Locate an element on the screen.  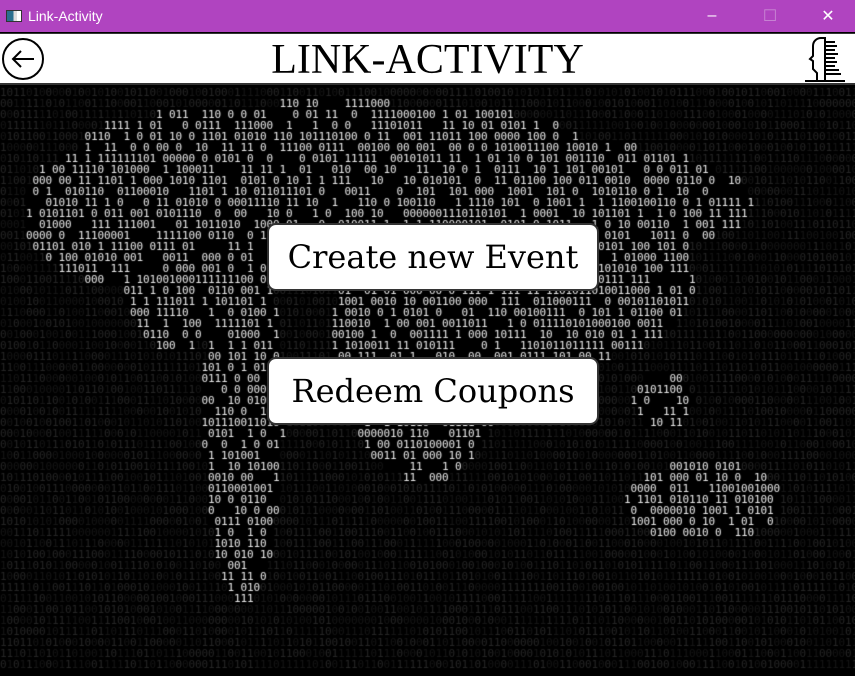
redeem-coupons-button: Redeem Coupons is located at coordinates (433, 391).